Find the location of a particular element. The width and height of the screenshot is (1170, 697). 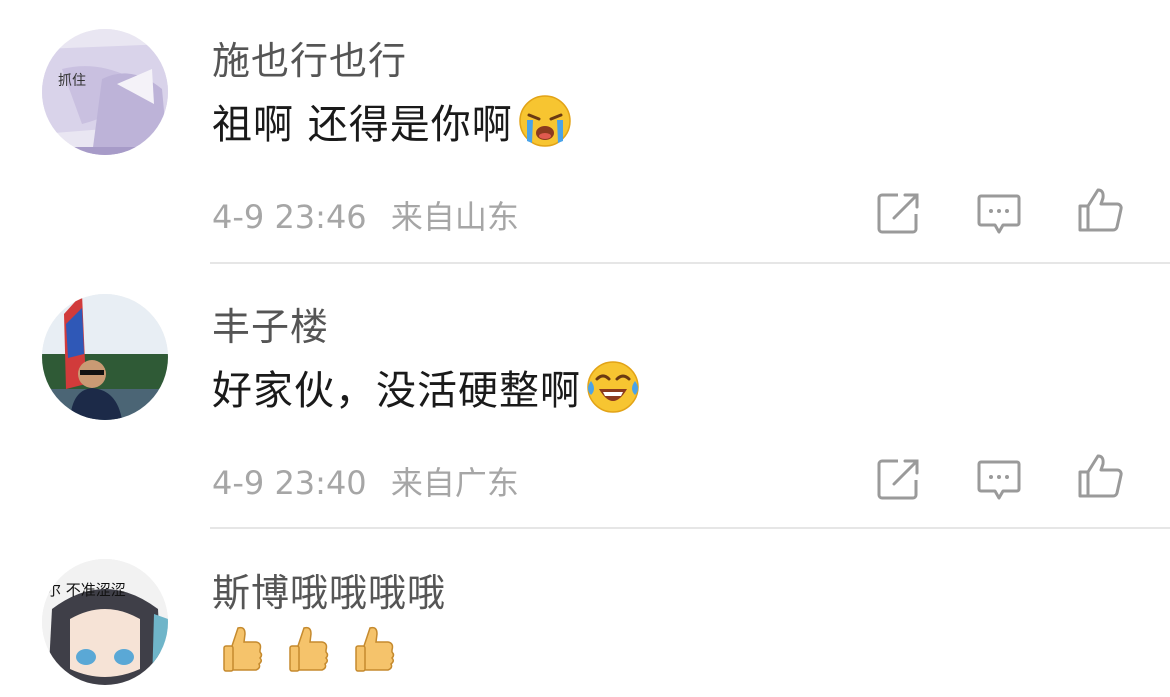

avatar is located at coordinates (105, 357).